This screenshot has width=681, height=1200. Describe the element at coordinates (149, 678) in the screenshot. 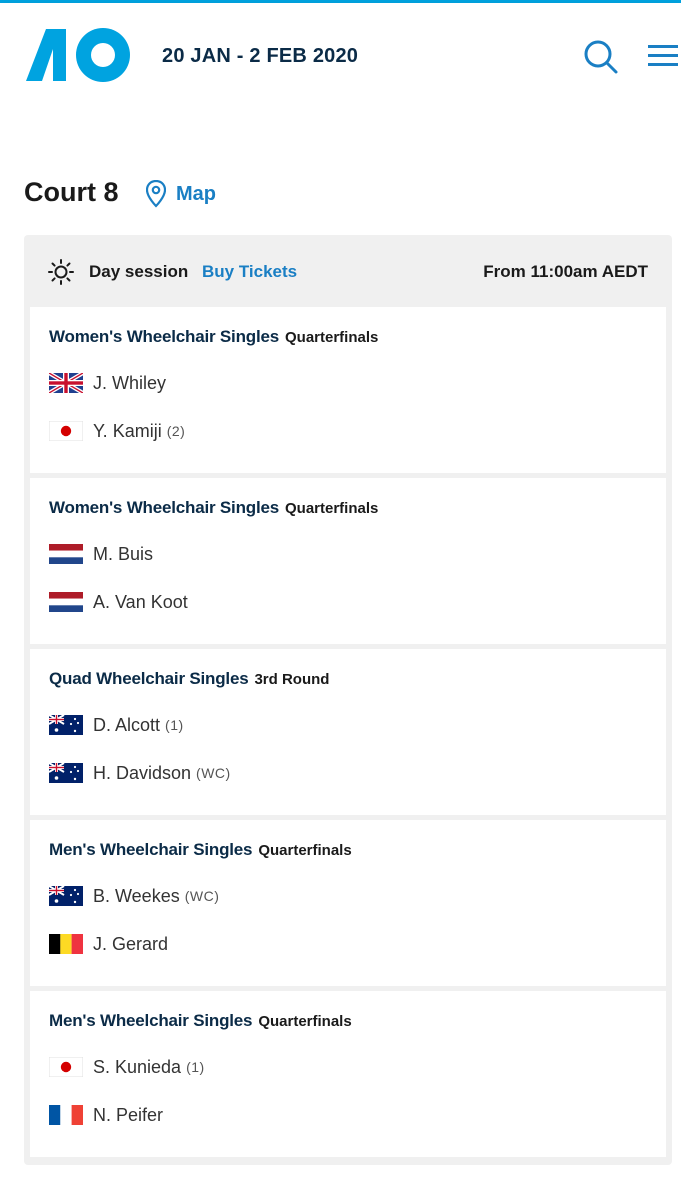

I see `event-name: Quad Wheelchair Singles` at that location.